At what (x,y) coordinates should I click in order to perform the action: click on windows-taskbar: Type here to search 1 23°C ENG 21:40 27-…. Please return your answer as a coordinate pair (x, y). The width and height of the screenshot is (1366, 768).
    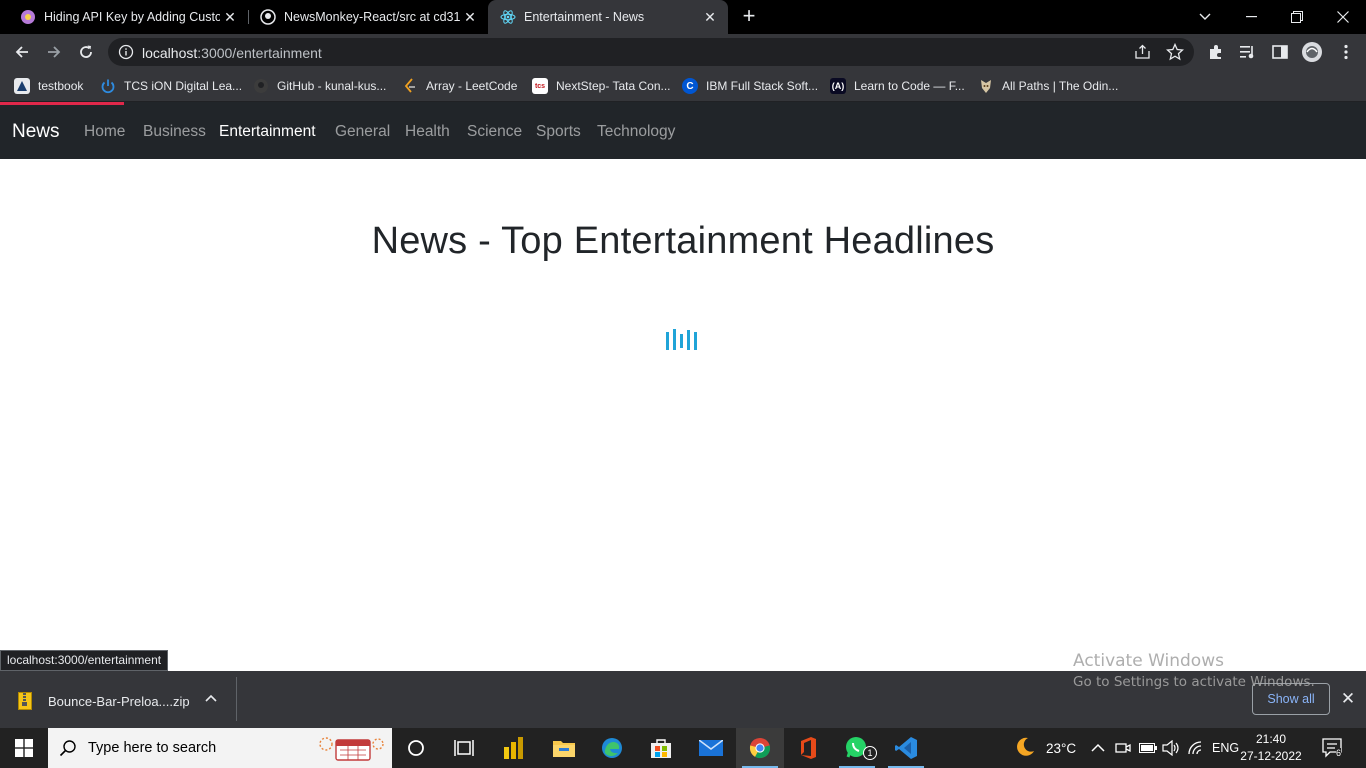
    Looking at the image, I should click on (683, 748).